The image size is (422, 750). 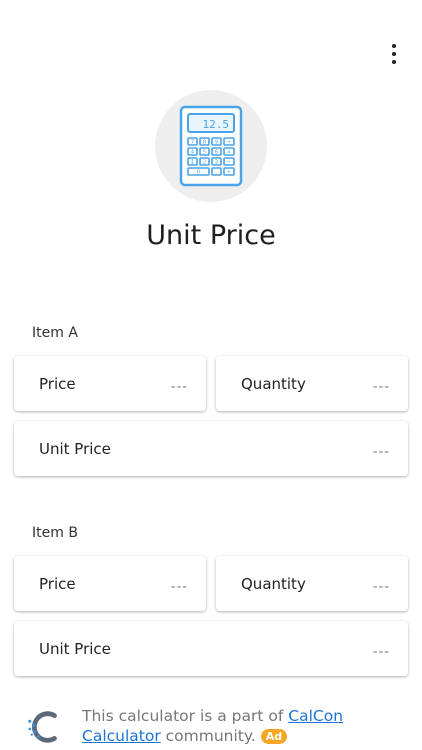 What do you see at coordinates (204, 163) in the screenshot?
I see `svg-text: 2` at bounding box center [204, 163].